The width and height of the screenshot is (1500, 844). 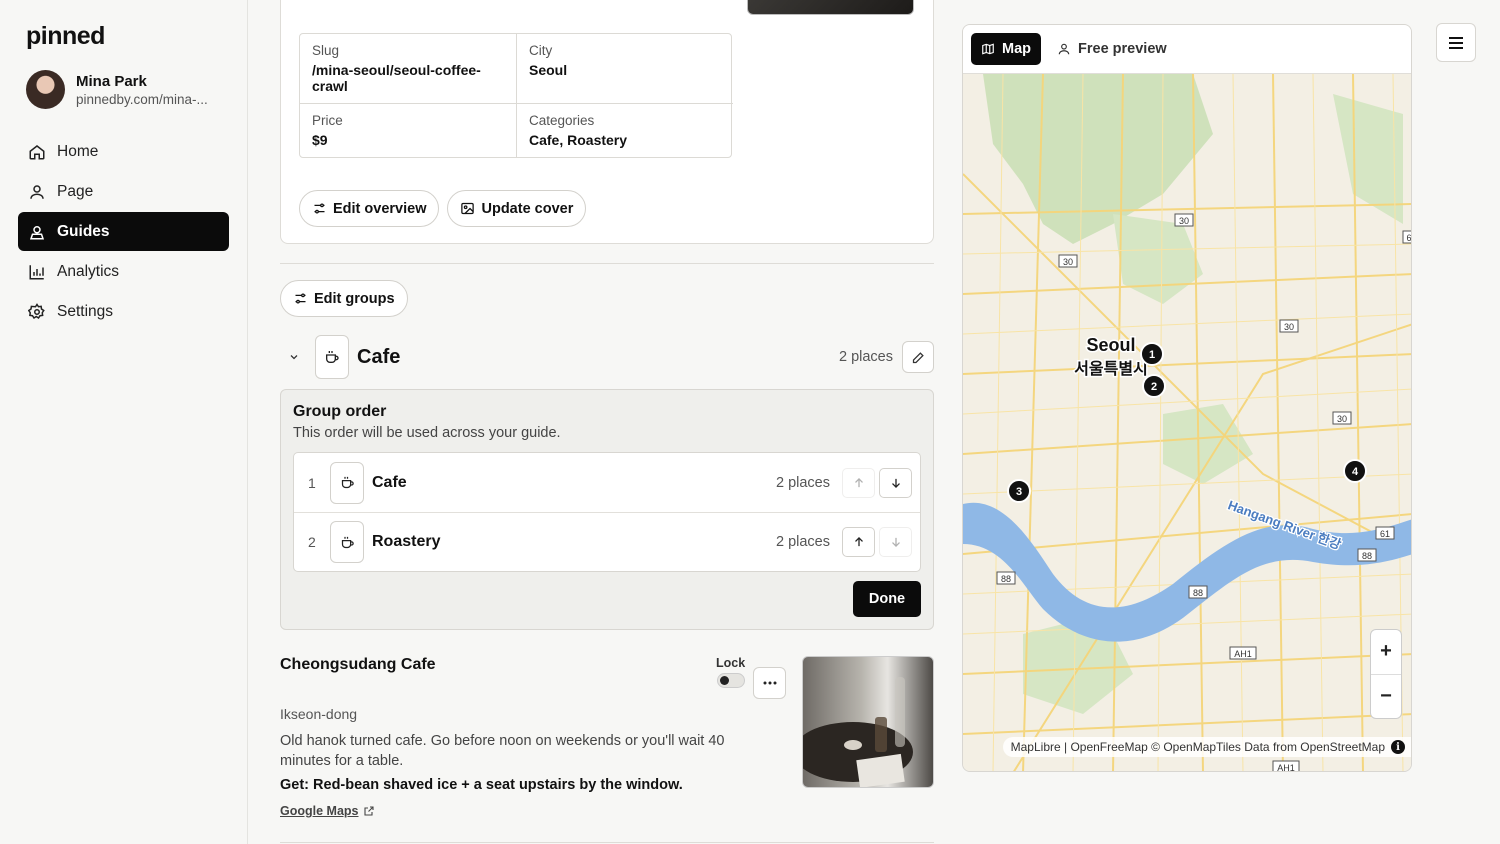 What do you see at coordinates (1122, 49) in the screenshot?
I see `tab-free-preview-label: Free preview` at bounding box center [1122, 49].